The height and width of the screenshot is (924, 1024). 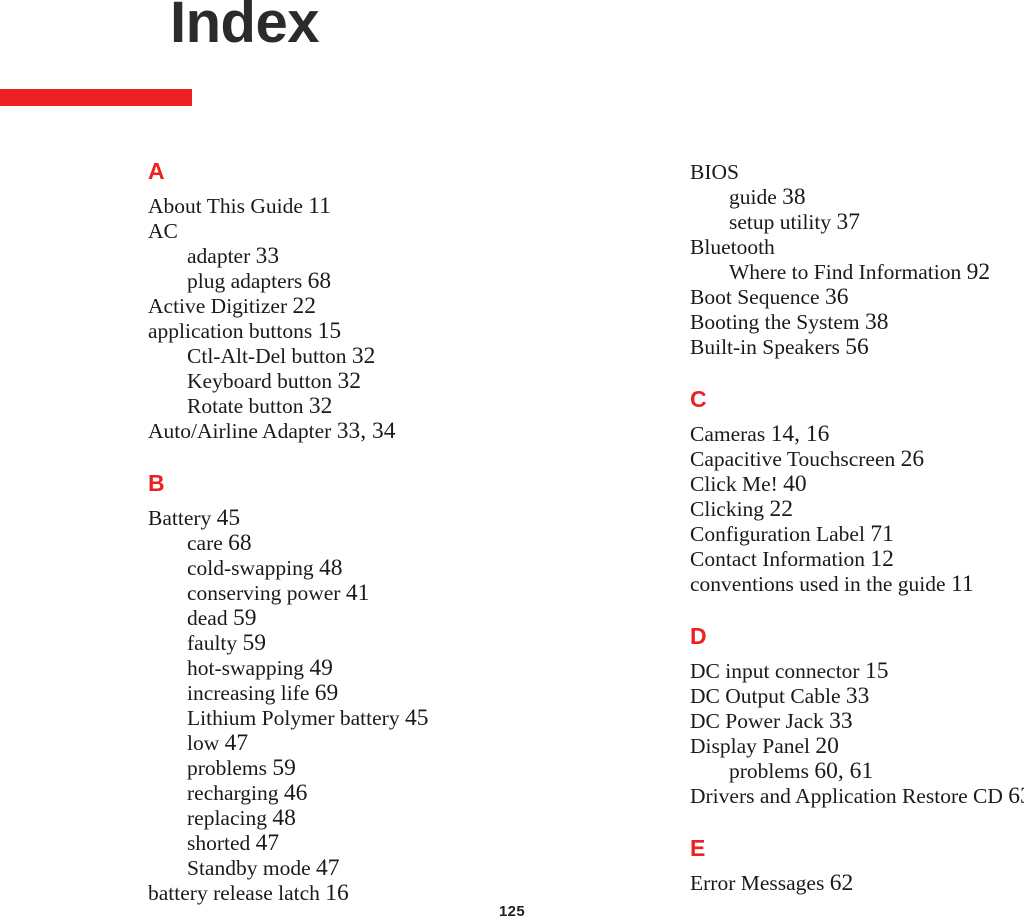 I want to click on index-entry-pages: 46, so click(x=296, y=793).